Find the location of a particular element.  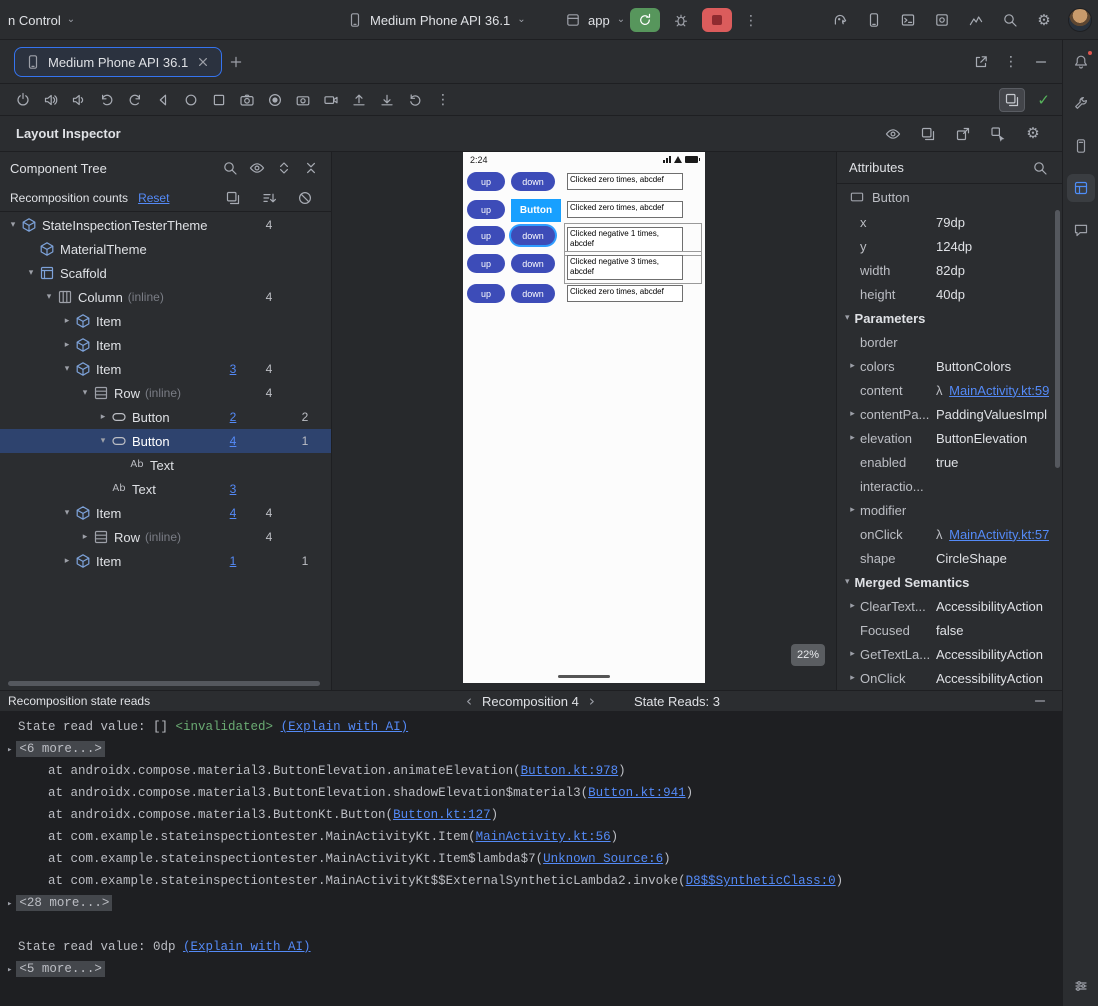

pick-element-icon is located at coordinates (998, 134).